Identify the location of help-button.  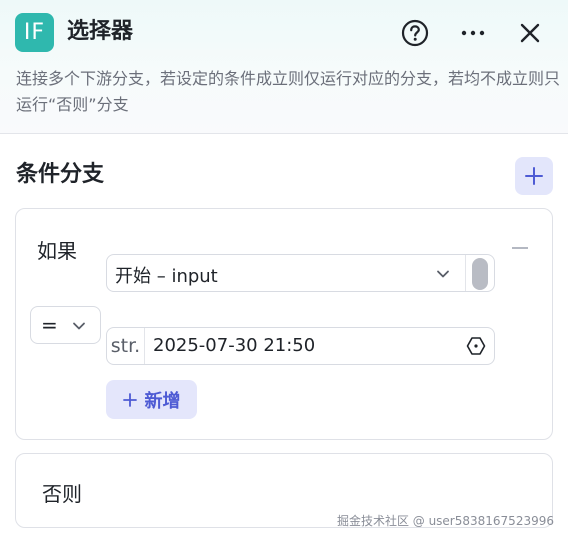
(415, 33).